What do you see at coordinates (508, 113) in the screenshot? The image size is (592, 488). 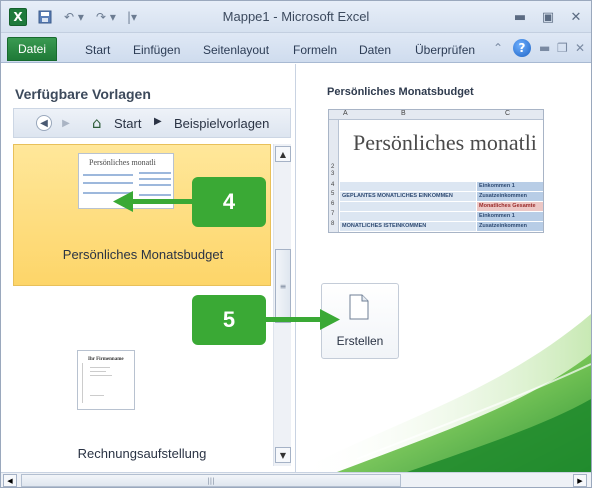 I see `preview-column-c: C` at bounding box center [508, 113].